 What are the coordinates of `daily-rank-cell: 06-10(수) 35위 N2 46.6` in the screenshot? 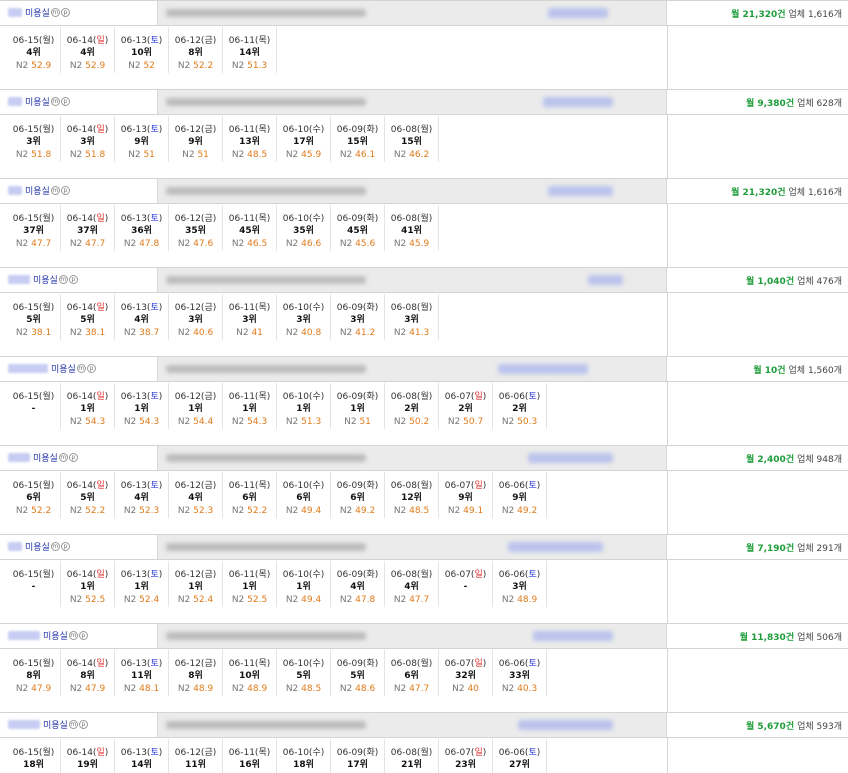 It's located at (304, 228).